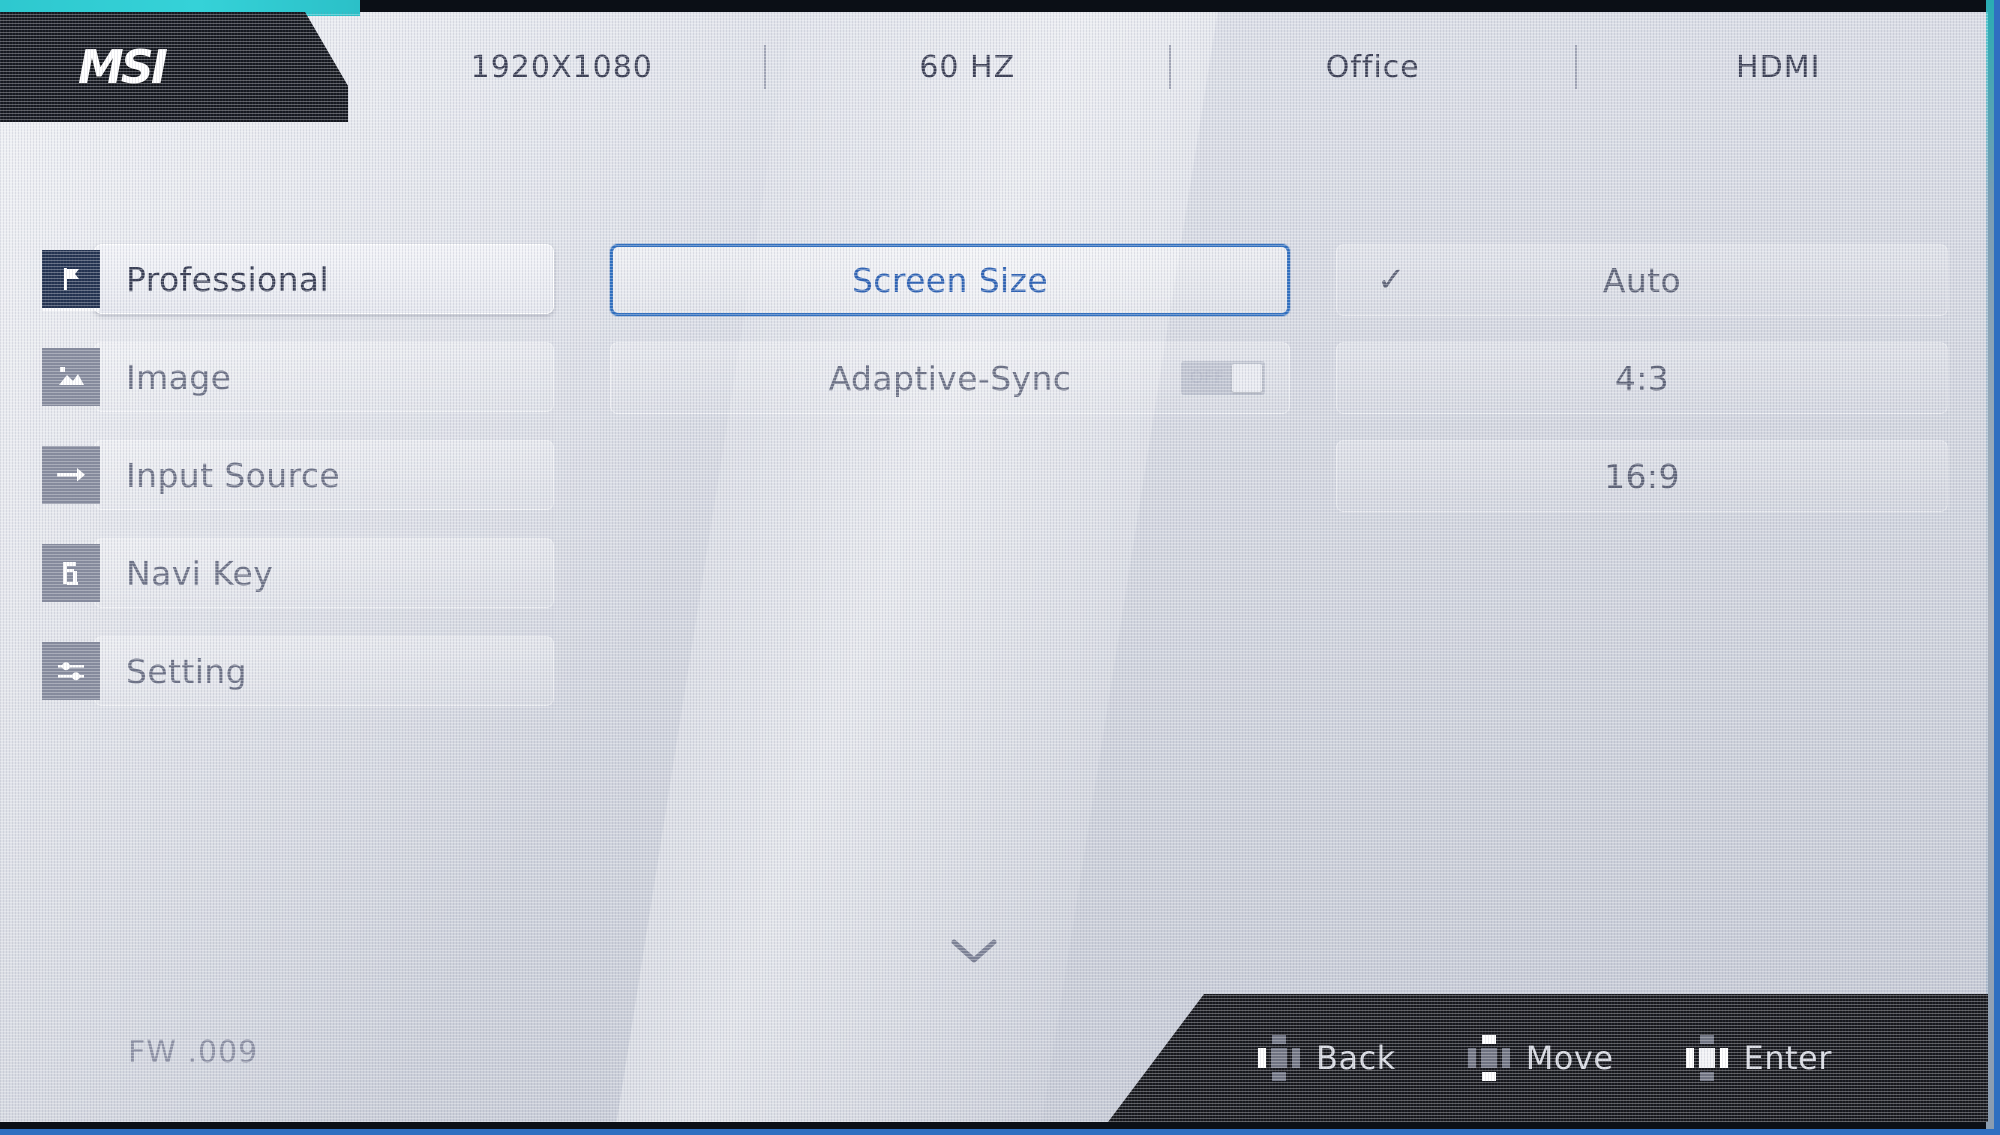  Describe the element at coordinates (71, 279) in the screenshot. I see `flag-icon` at that location.